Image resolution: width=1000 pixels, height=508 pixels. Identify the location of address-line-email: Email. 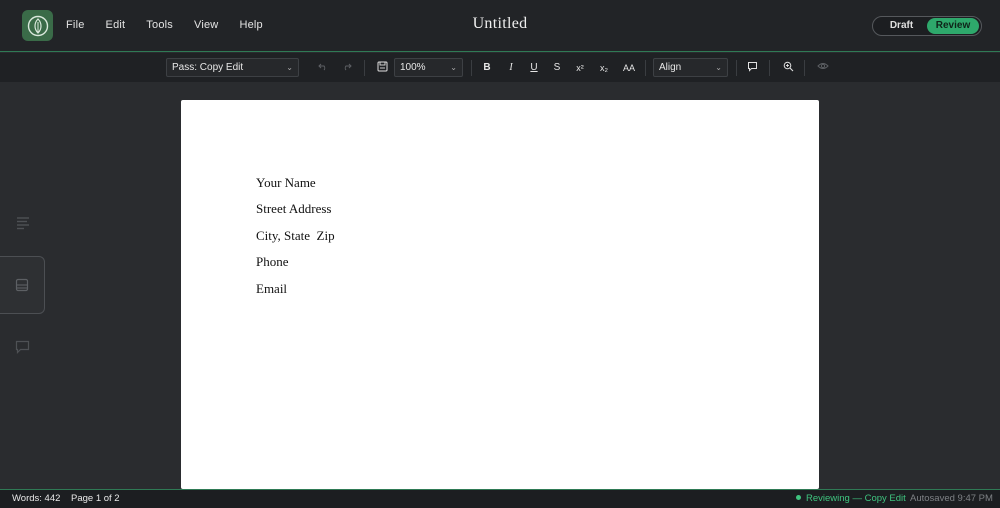
(271, 289).